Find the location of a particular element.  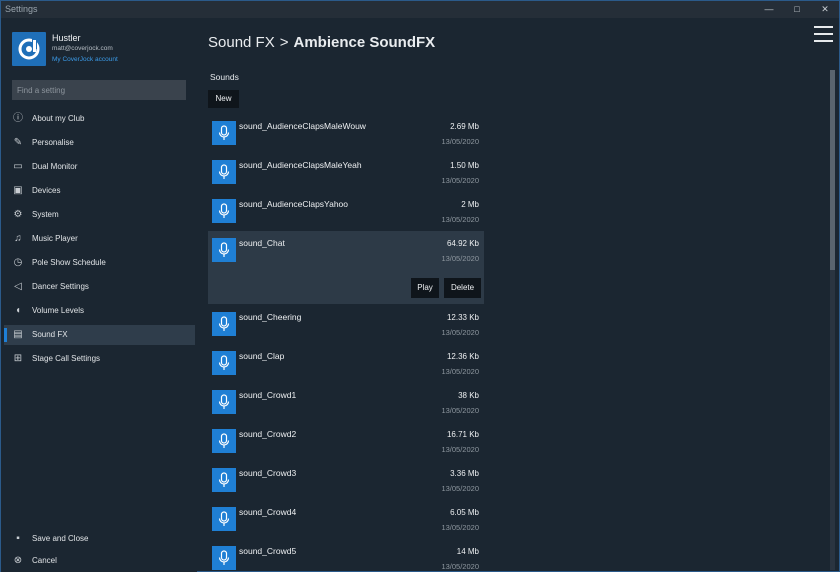

scrollbar is located at coordinates (832, 320).